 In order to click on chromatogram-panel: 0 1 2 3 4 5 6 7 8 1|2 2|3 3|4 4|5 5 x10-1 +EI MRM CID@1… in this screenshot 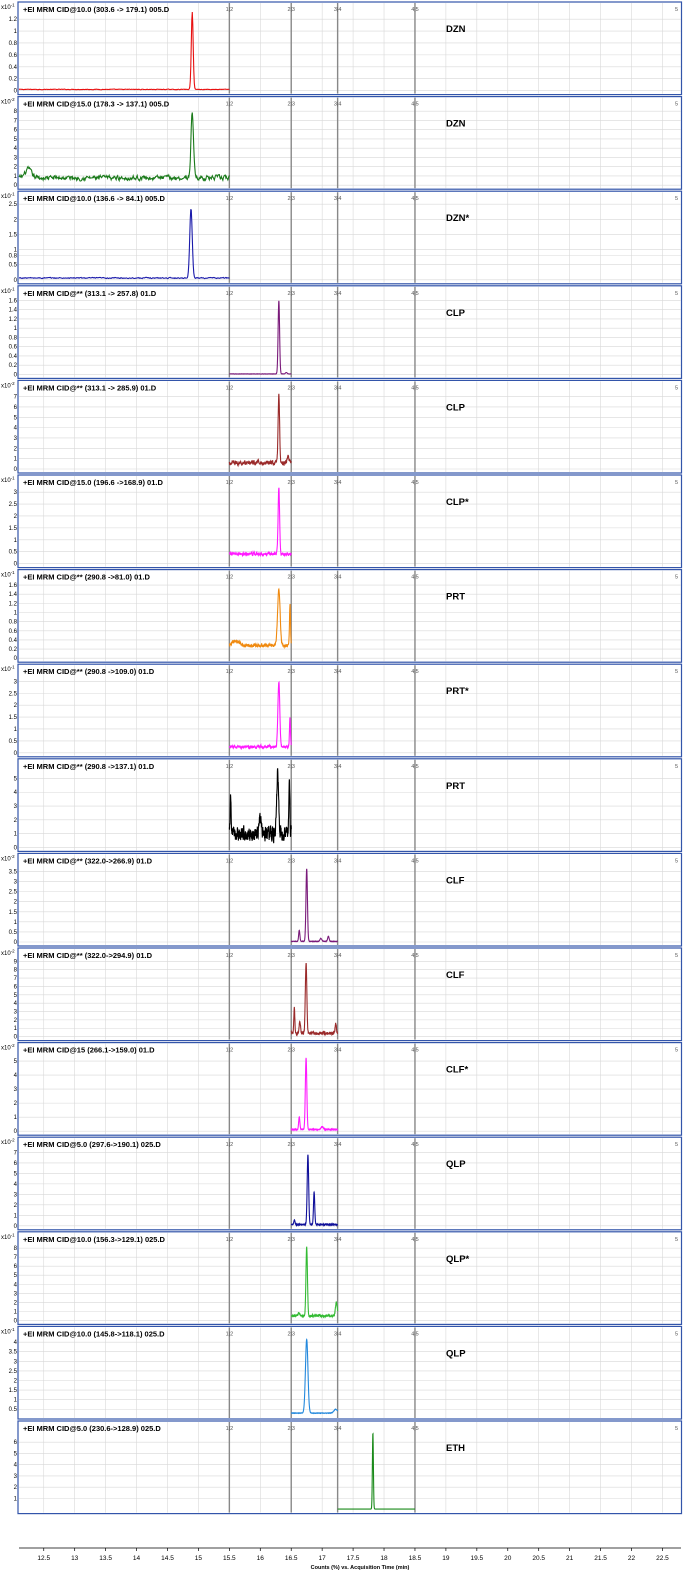, I will do `click(342, 1278)`.